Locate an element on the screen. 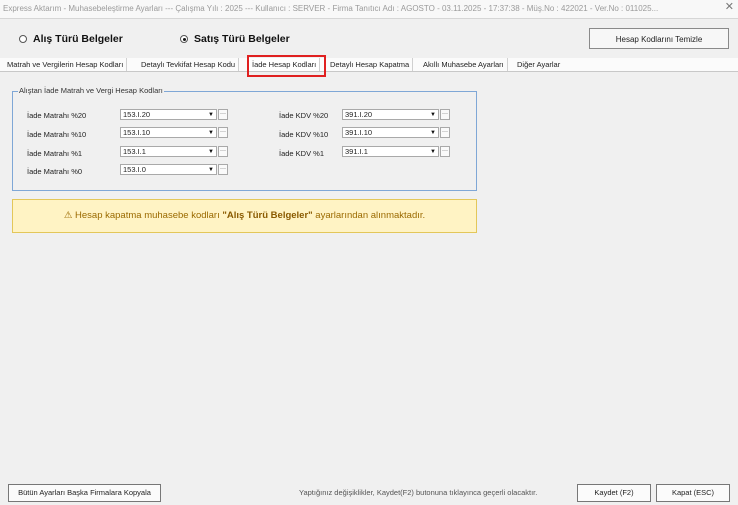  iade-matrahi-0-select: 153.I.0 ▼ is located at coordinates (168, 169).